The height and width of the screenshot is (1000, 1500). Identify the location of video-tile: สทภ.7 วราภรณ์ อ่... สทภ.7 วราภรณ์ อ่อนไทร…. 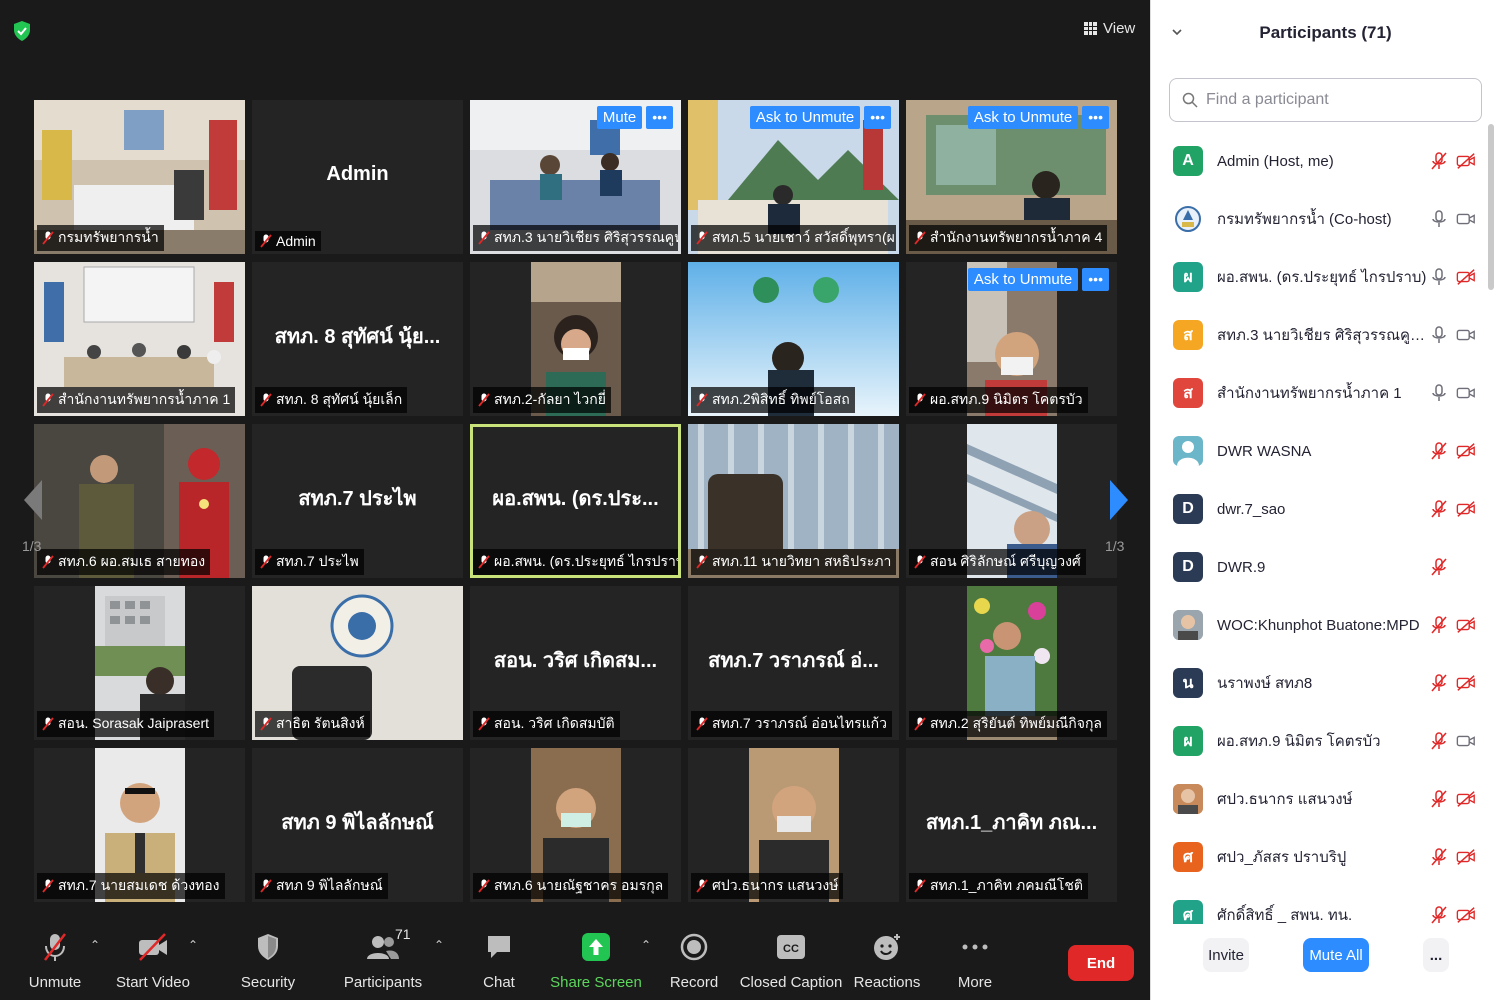
(793, 663).